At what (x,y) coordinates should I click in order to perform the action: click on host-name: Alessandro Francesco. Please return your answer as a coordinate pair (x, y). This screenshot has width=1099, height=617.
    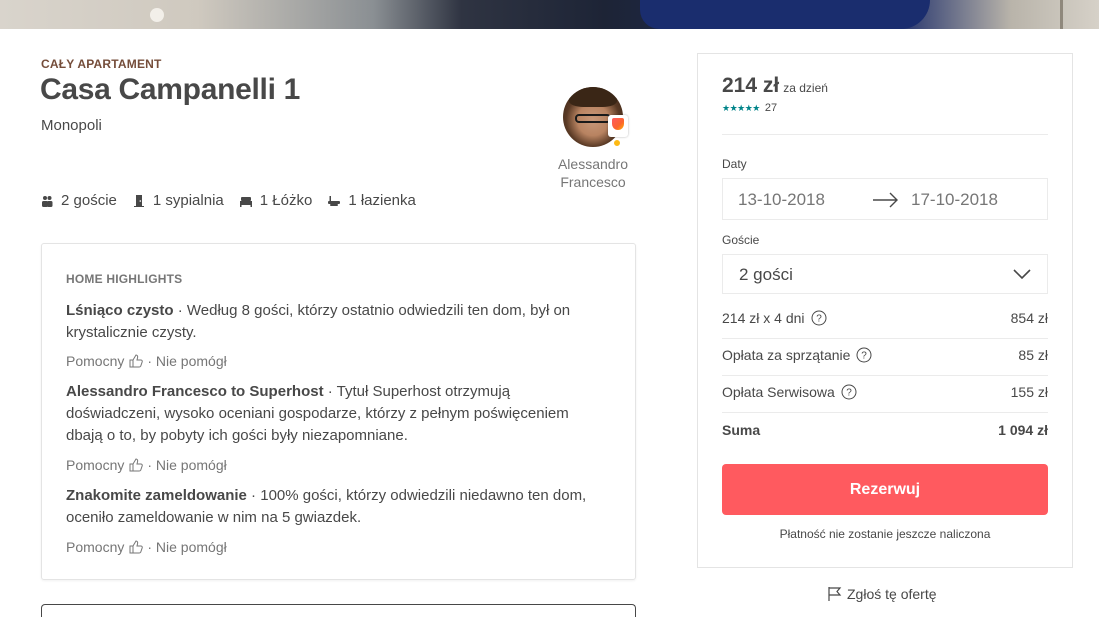
    Looking at the image, I should click on (593, 173).